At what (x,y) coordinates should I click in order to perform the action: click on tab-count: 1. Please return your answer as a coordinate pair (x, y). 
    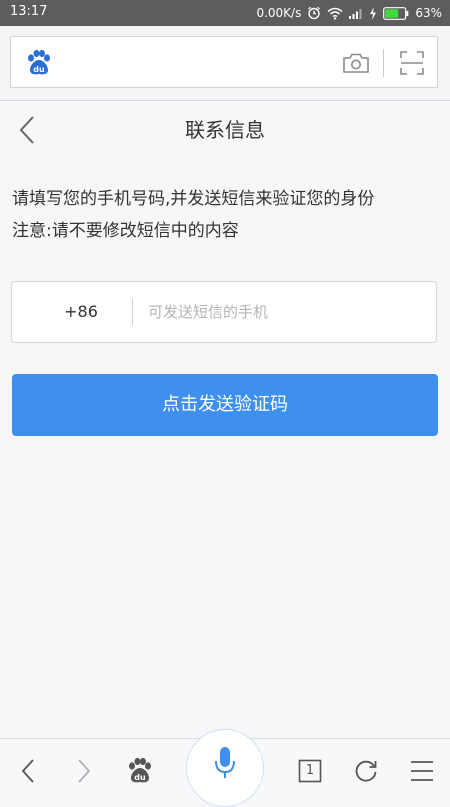
    Looking at the image, I should click on (310, 770).